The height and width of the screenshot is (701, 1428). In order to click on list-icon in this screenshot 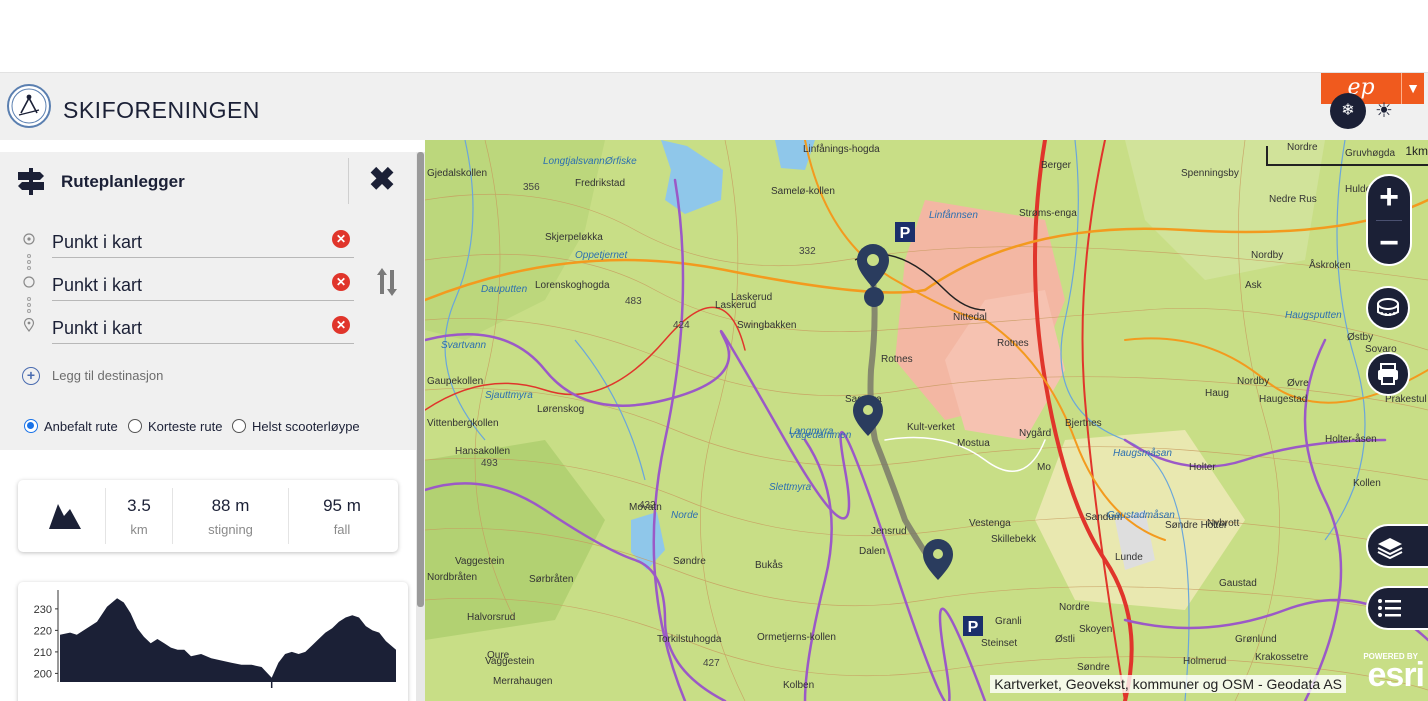, I will do `click(1389, 608)`.